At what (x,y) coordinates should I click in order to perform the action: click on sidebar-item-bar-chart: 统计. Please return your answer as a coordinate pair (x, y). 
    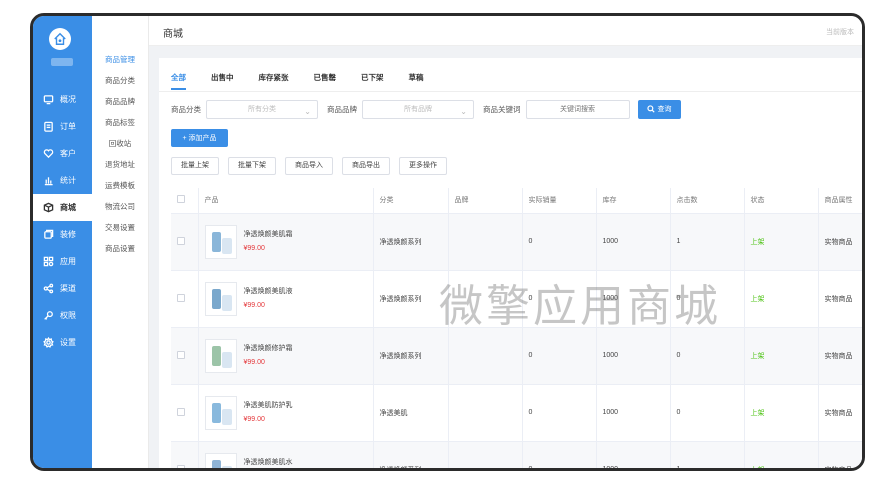
    Looking at the image, I should click on (62, 180).